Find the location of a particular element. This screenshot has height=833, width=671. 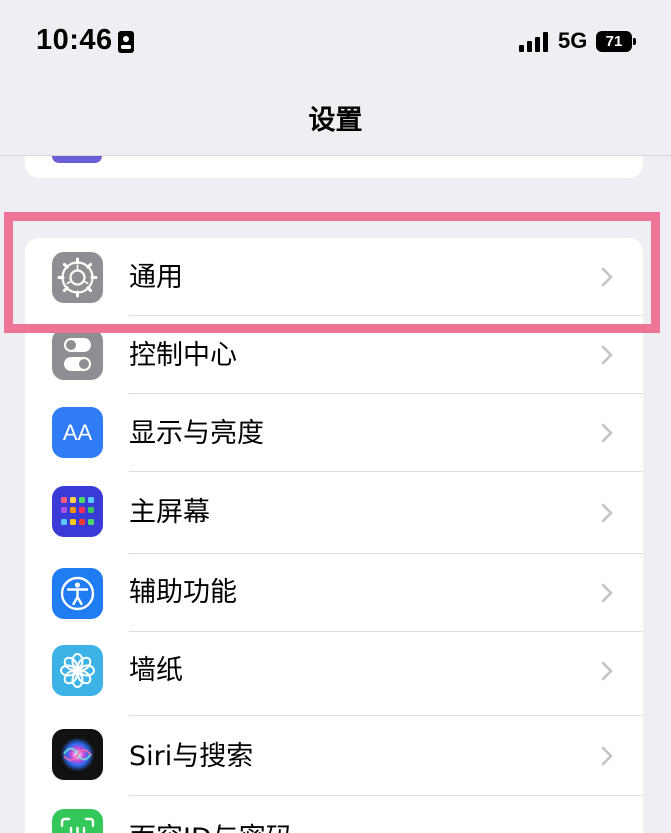

aa-icon: AA is located at coordinates (77, 432).